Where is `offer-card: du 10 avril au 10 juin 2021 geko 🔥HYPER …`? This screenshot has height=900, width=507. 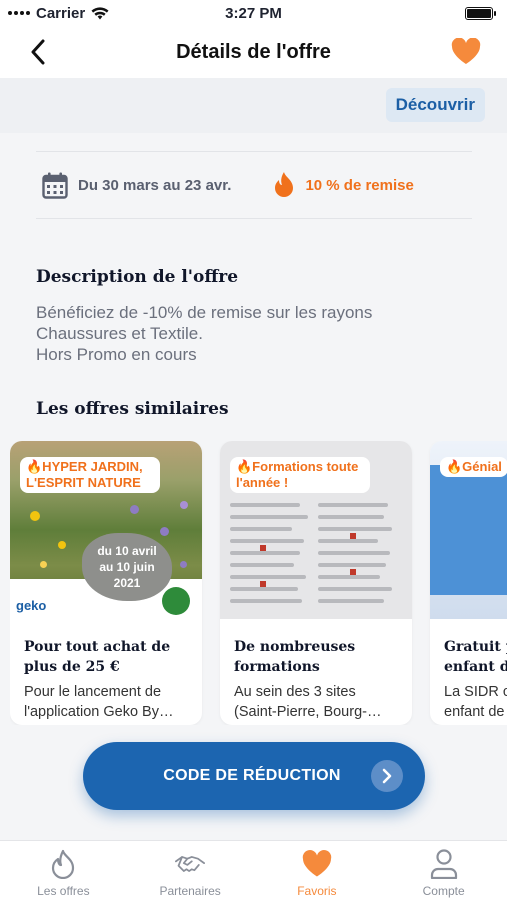
offer-card: du 10 avril au 10 juin 2021 geko 🔥HYPER … is located at coordinates (106, 583).